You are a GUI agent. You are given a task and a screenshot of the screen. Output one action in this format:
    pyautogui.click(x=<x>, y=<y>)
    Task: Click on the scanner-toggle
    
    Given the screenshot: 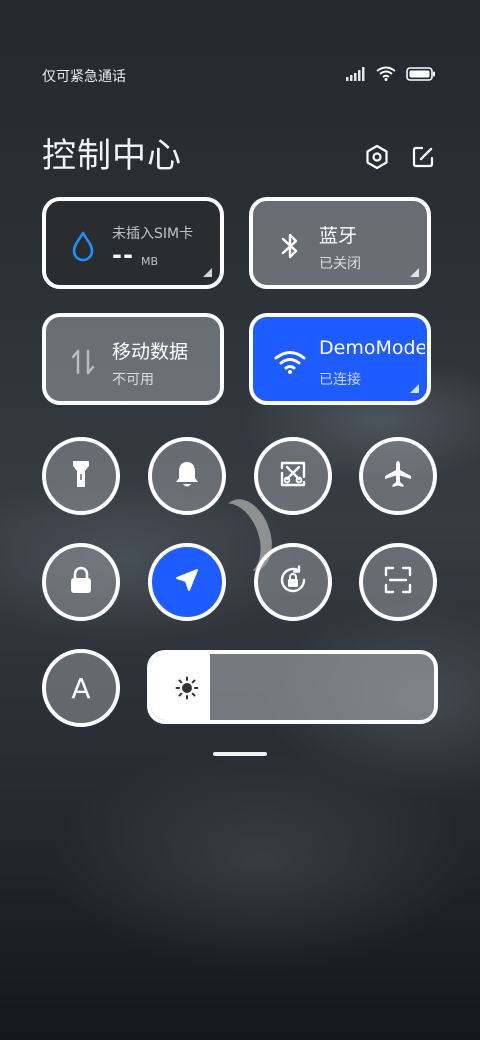 What is the action you would take?
    pyautogui.click(x=398, y=582)
    